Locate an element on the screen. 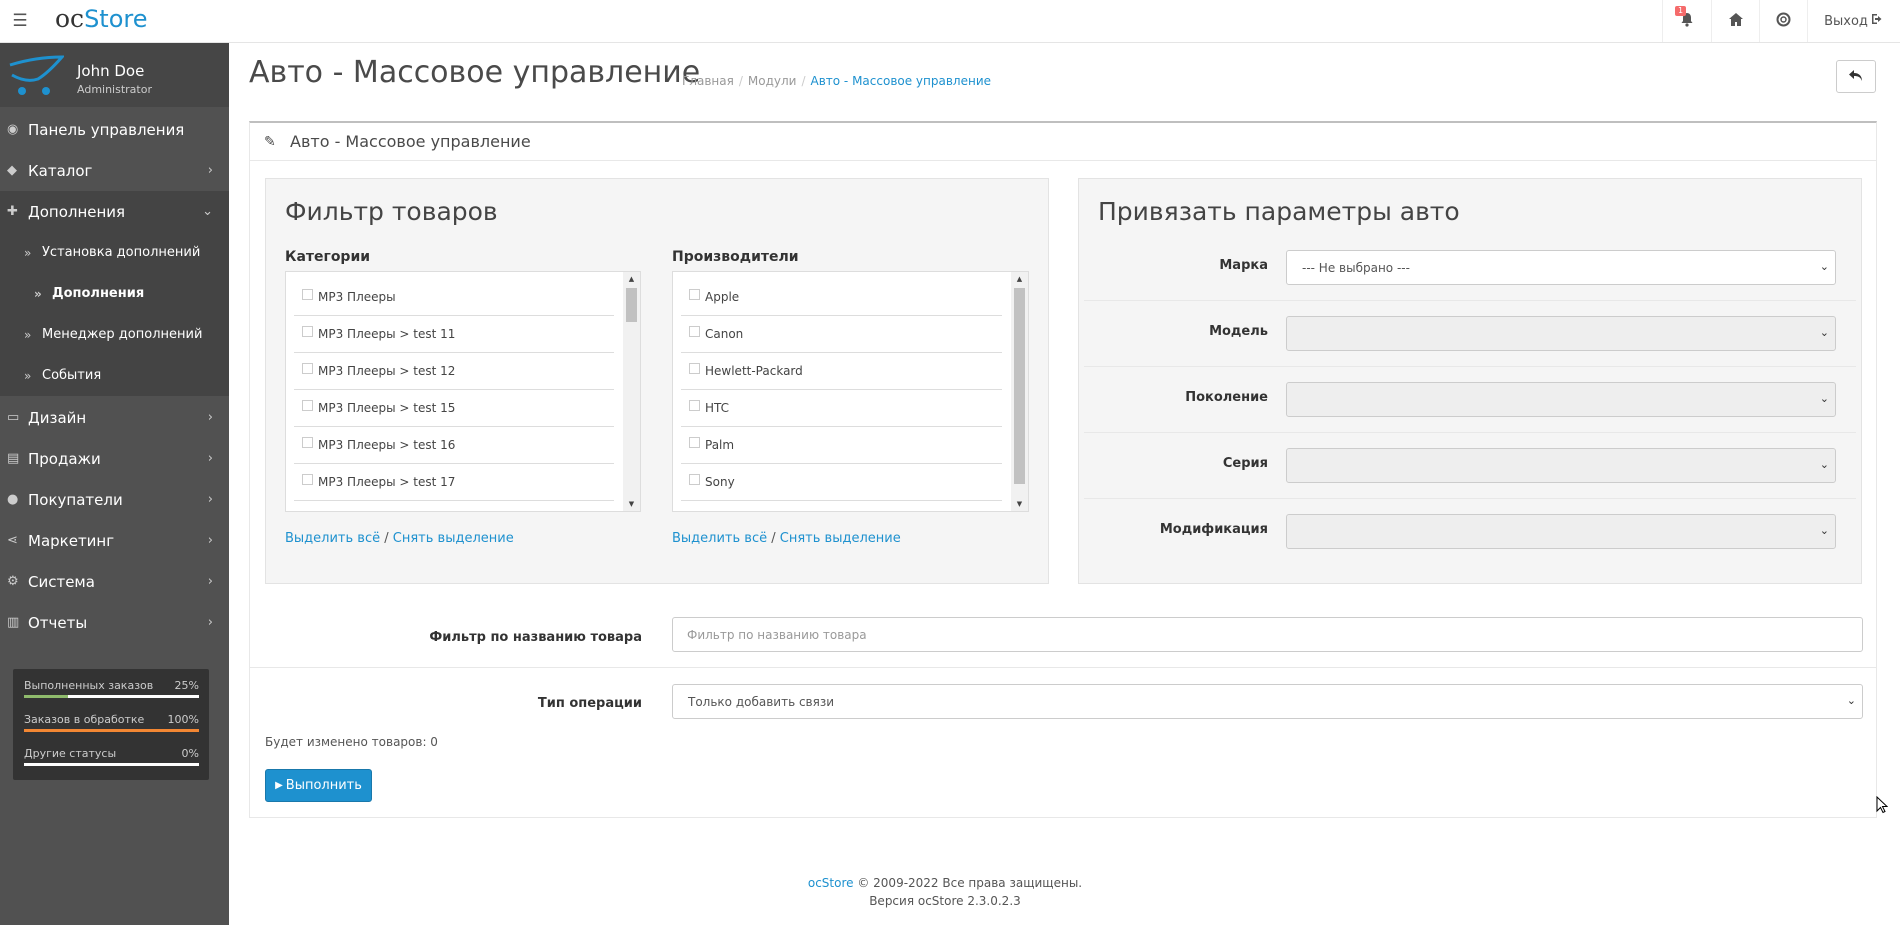  deselect-categories-link: Снять выделение is located at coordinates (453, 538).